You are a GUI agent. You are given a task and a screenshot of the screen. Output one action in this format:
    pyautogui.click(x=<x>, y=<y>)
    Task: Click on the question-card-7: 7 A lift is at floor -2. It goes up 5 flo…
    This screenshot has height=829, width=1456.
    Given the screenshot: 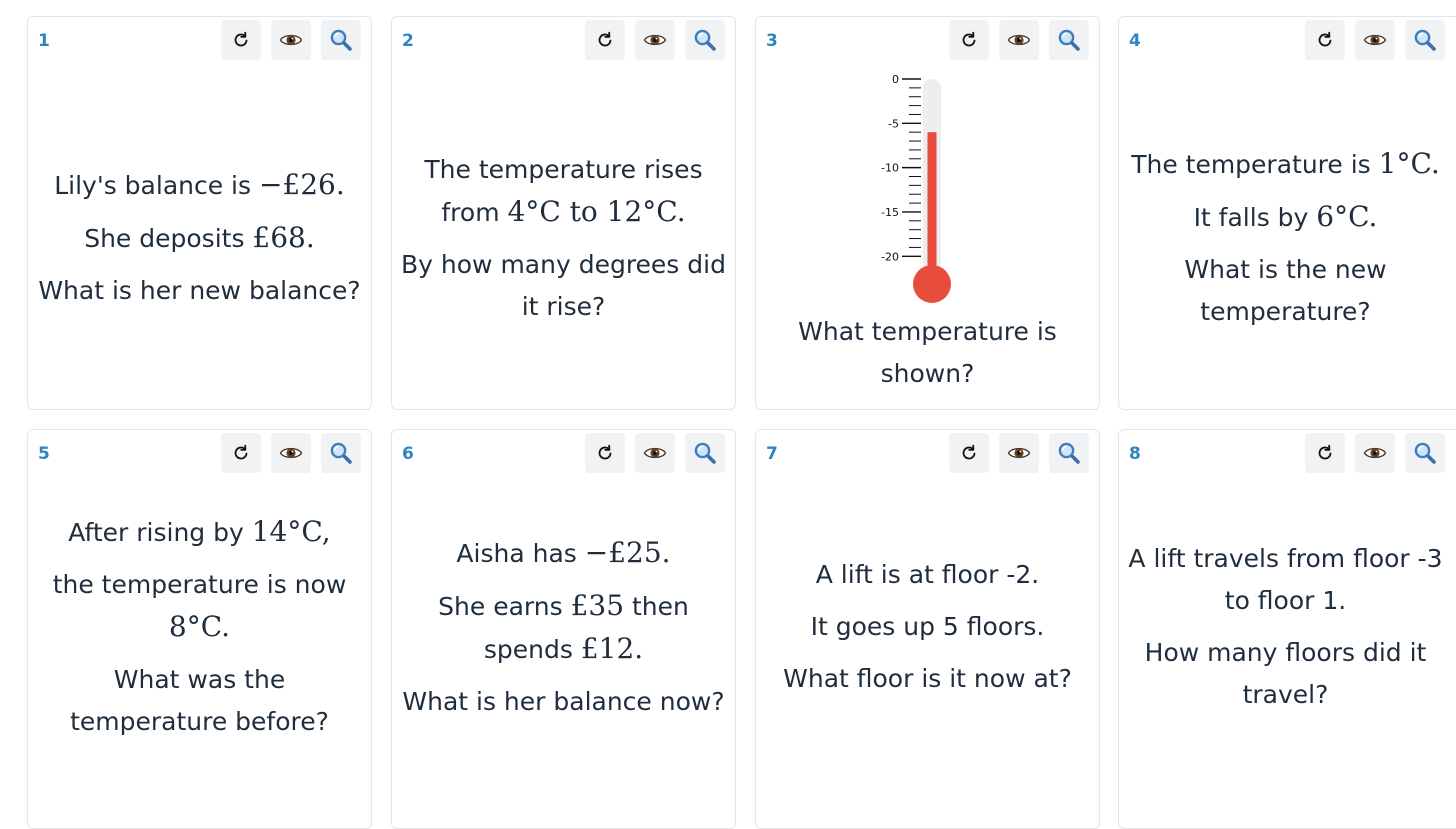 What is the action you would take?
    pyautogui.click(x=927, y=629)
    